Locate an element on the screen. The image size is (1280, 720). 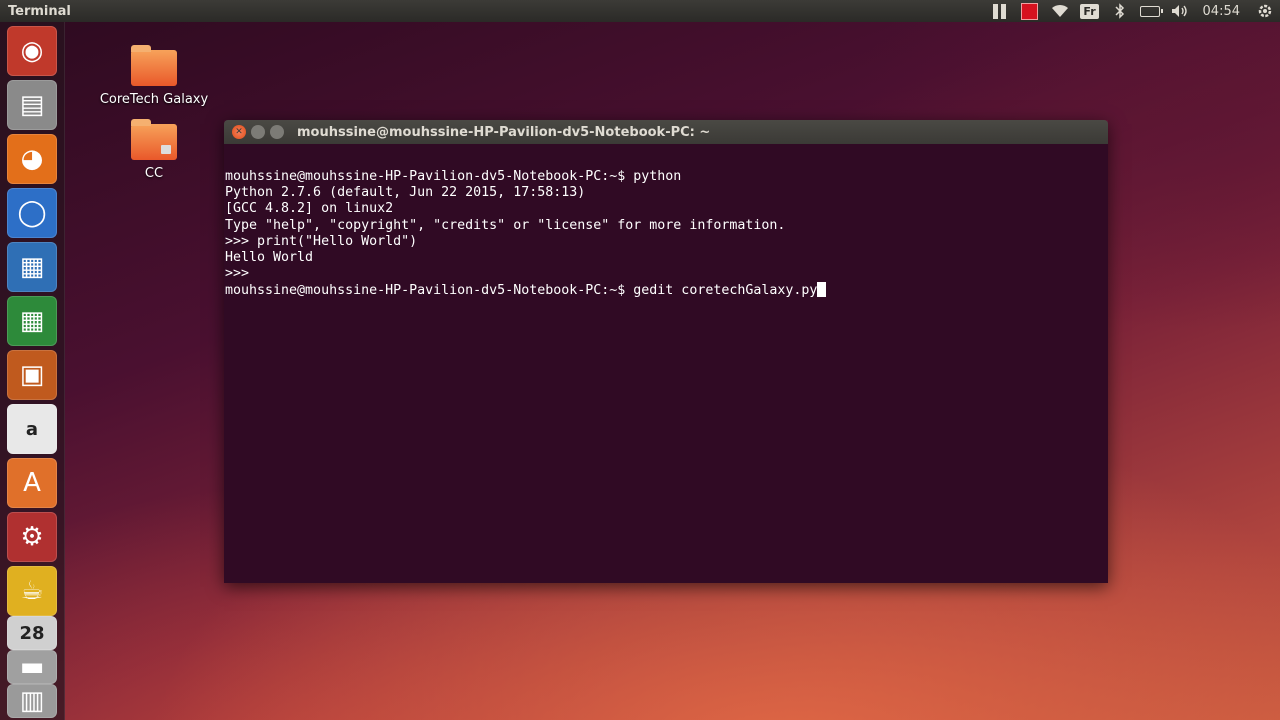
files-icon: ▤ is located at coordinates (32, 105).